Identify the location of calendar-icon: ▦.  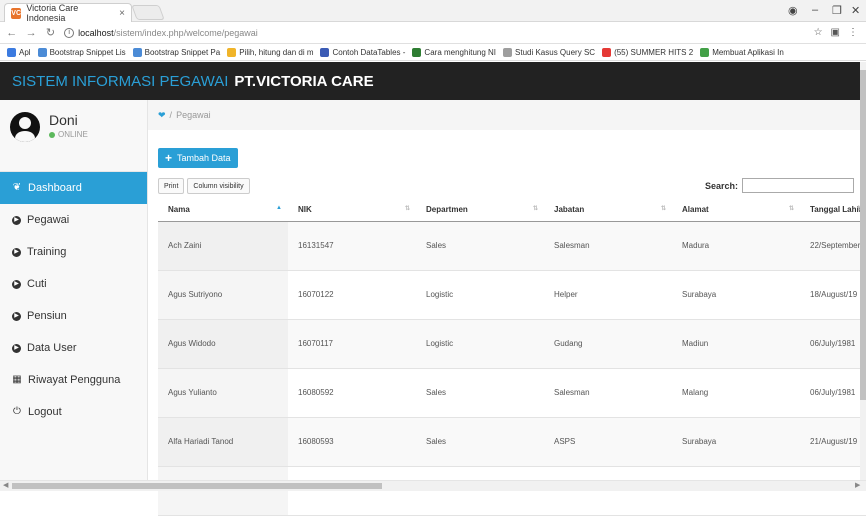
(17, 379).